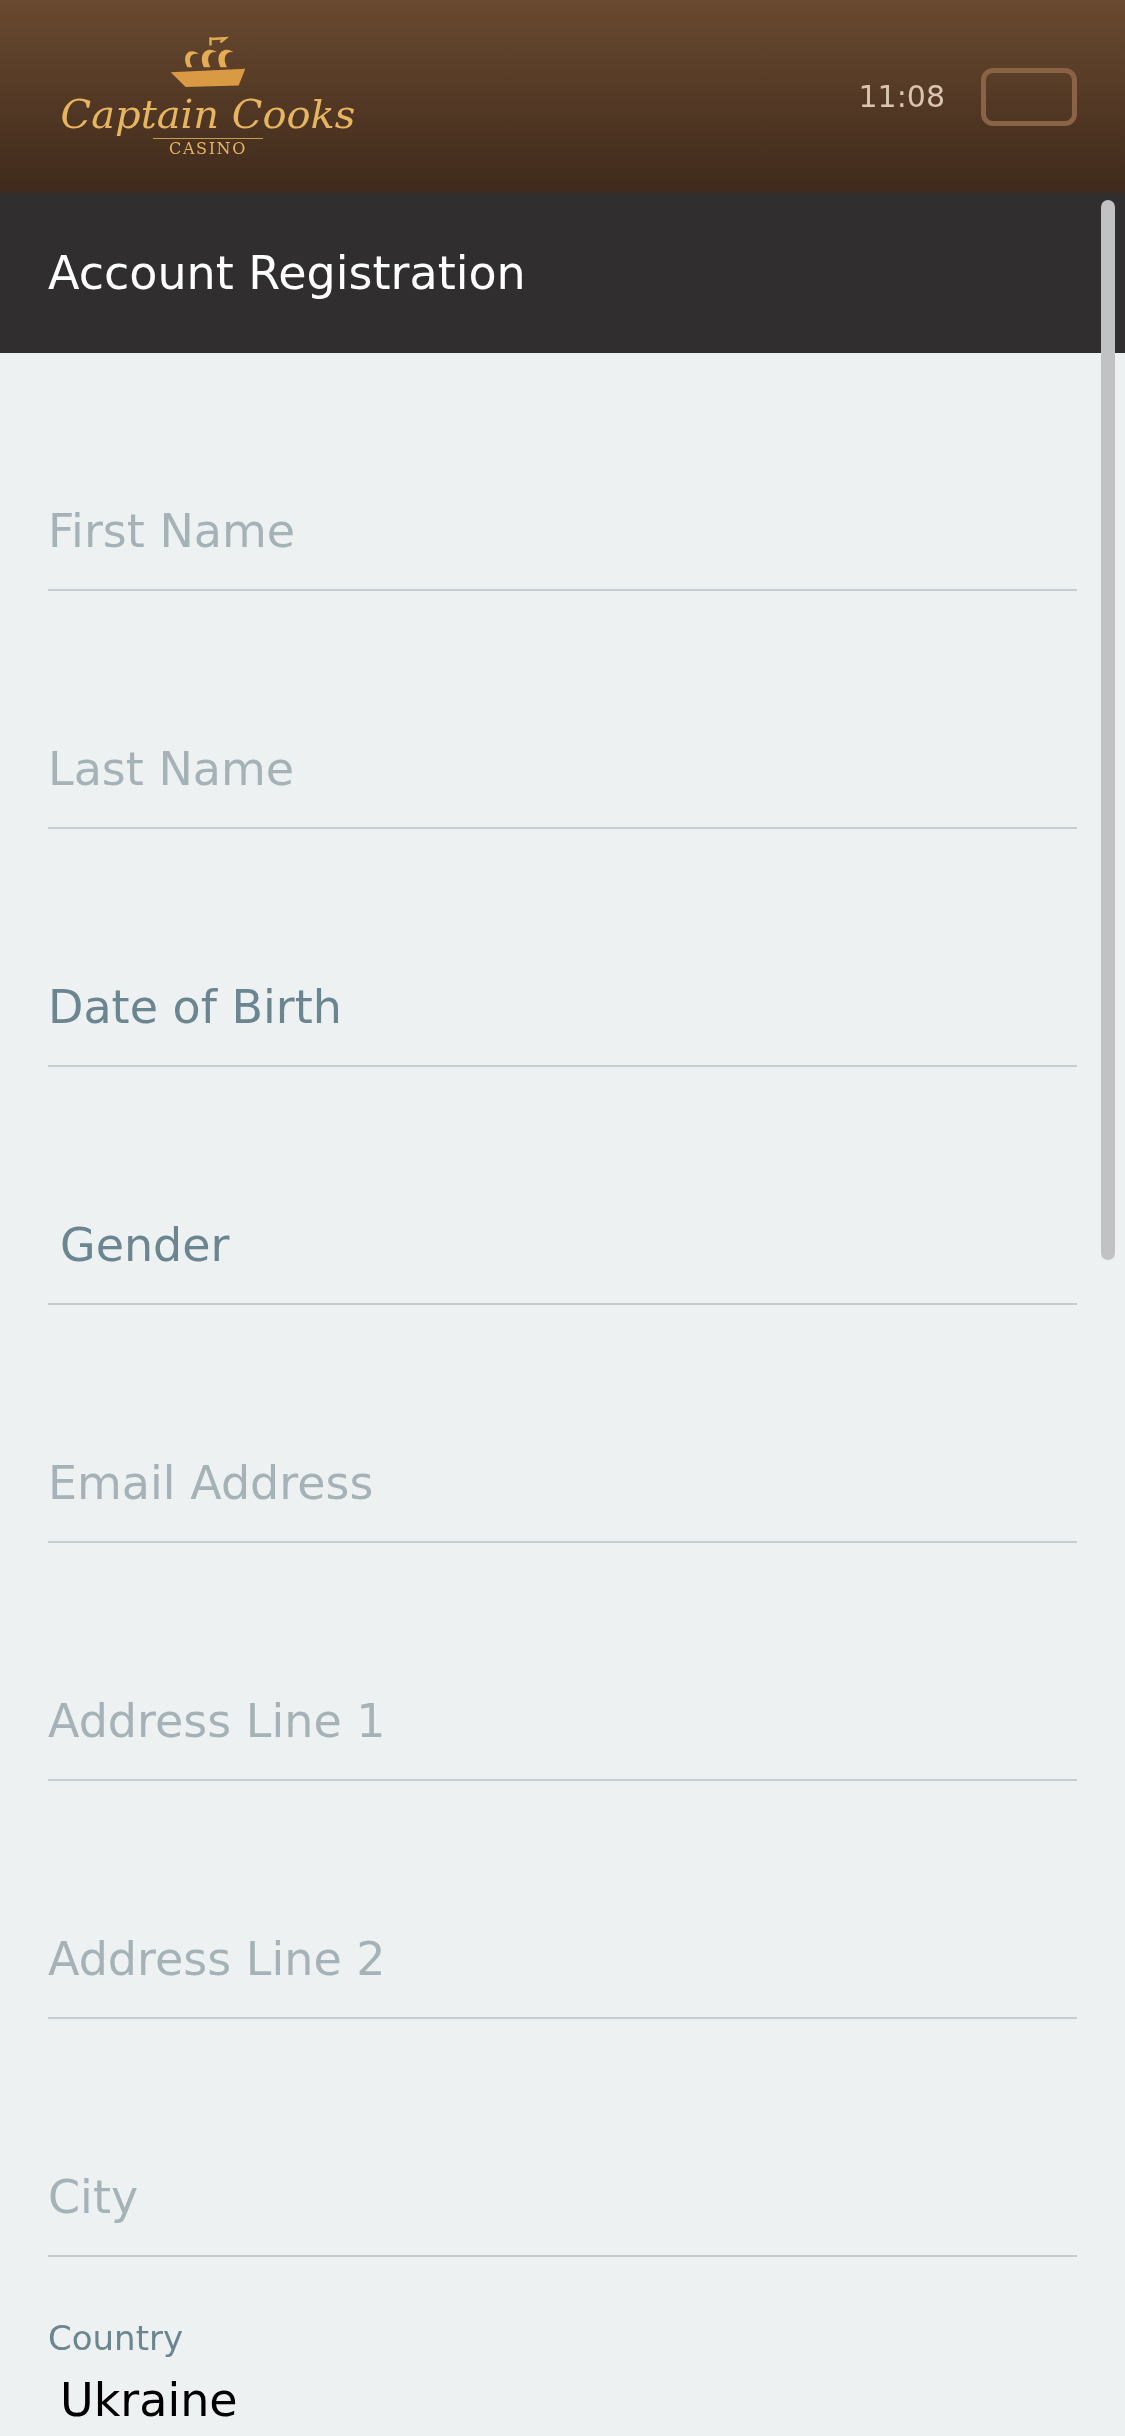  What do you see at coordinates (208, 148) in the screenshot?
I see `logo-subtitle: CASINO` at bounding box center [208, 148].